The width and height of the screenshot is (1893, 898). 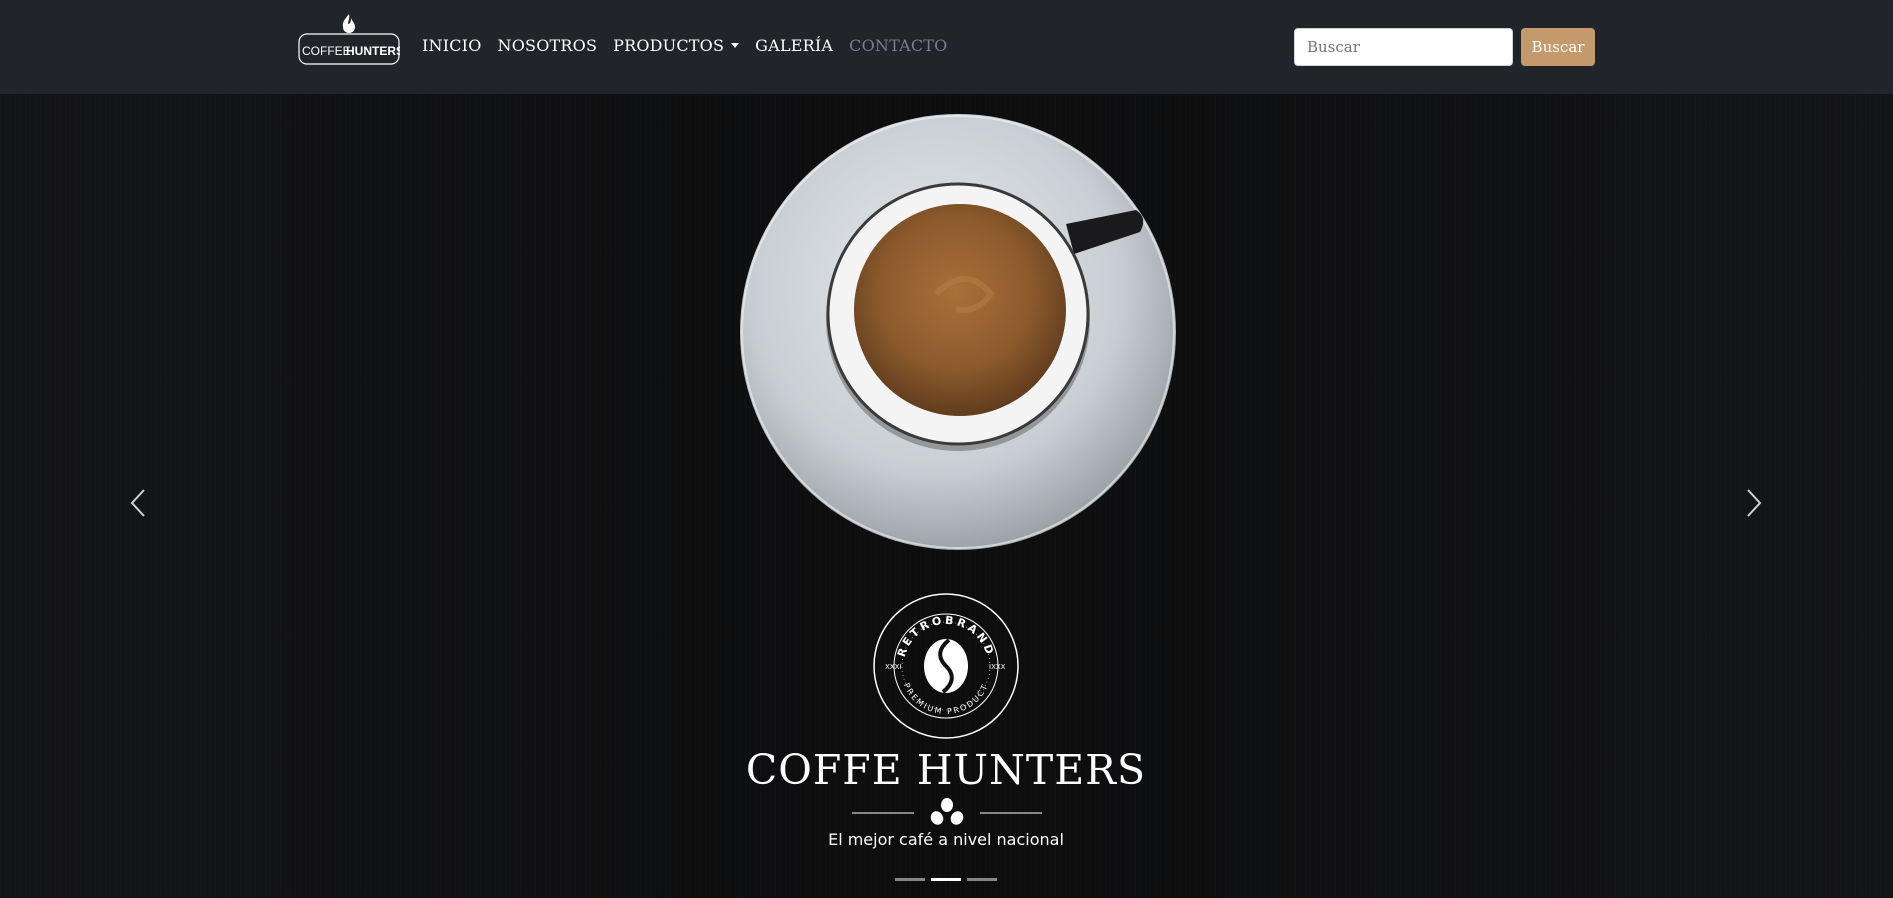 I want to click on emblem-left-text: XXXI, so click(x=893, y=667).